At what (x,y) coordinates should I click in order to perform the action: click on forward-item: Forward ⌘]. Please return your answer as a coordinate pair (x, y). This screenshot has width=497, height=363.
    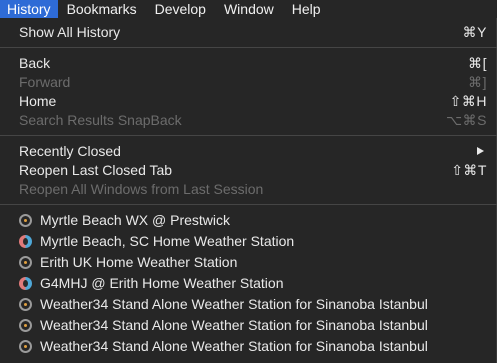
    Looking at the image, I should click on (248, 82).